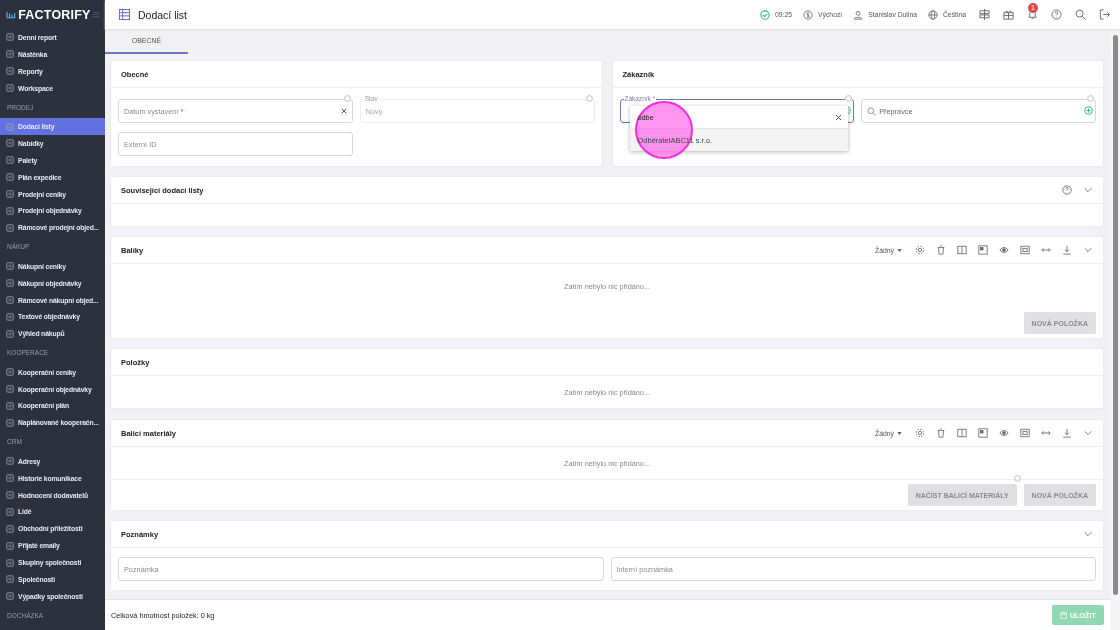 This screenshot has height=630, width=1120. What do you see at coordinates (54, 14) in the screenshot?
I see `logo-text: FACTORIFY` at bounding box center [54, 14].